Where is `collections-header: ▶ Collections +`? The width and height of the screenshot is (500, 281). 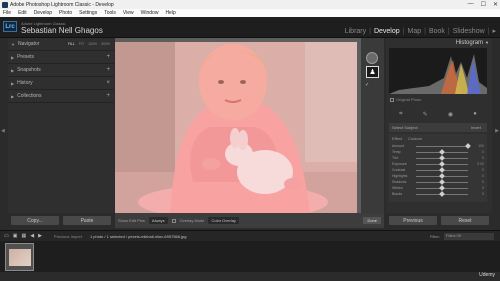
collections-header: ▶ Collections + is located at coordinates (61, 96).